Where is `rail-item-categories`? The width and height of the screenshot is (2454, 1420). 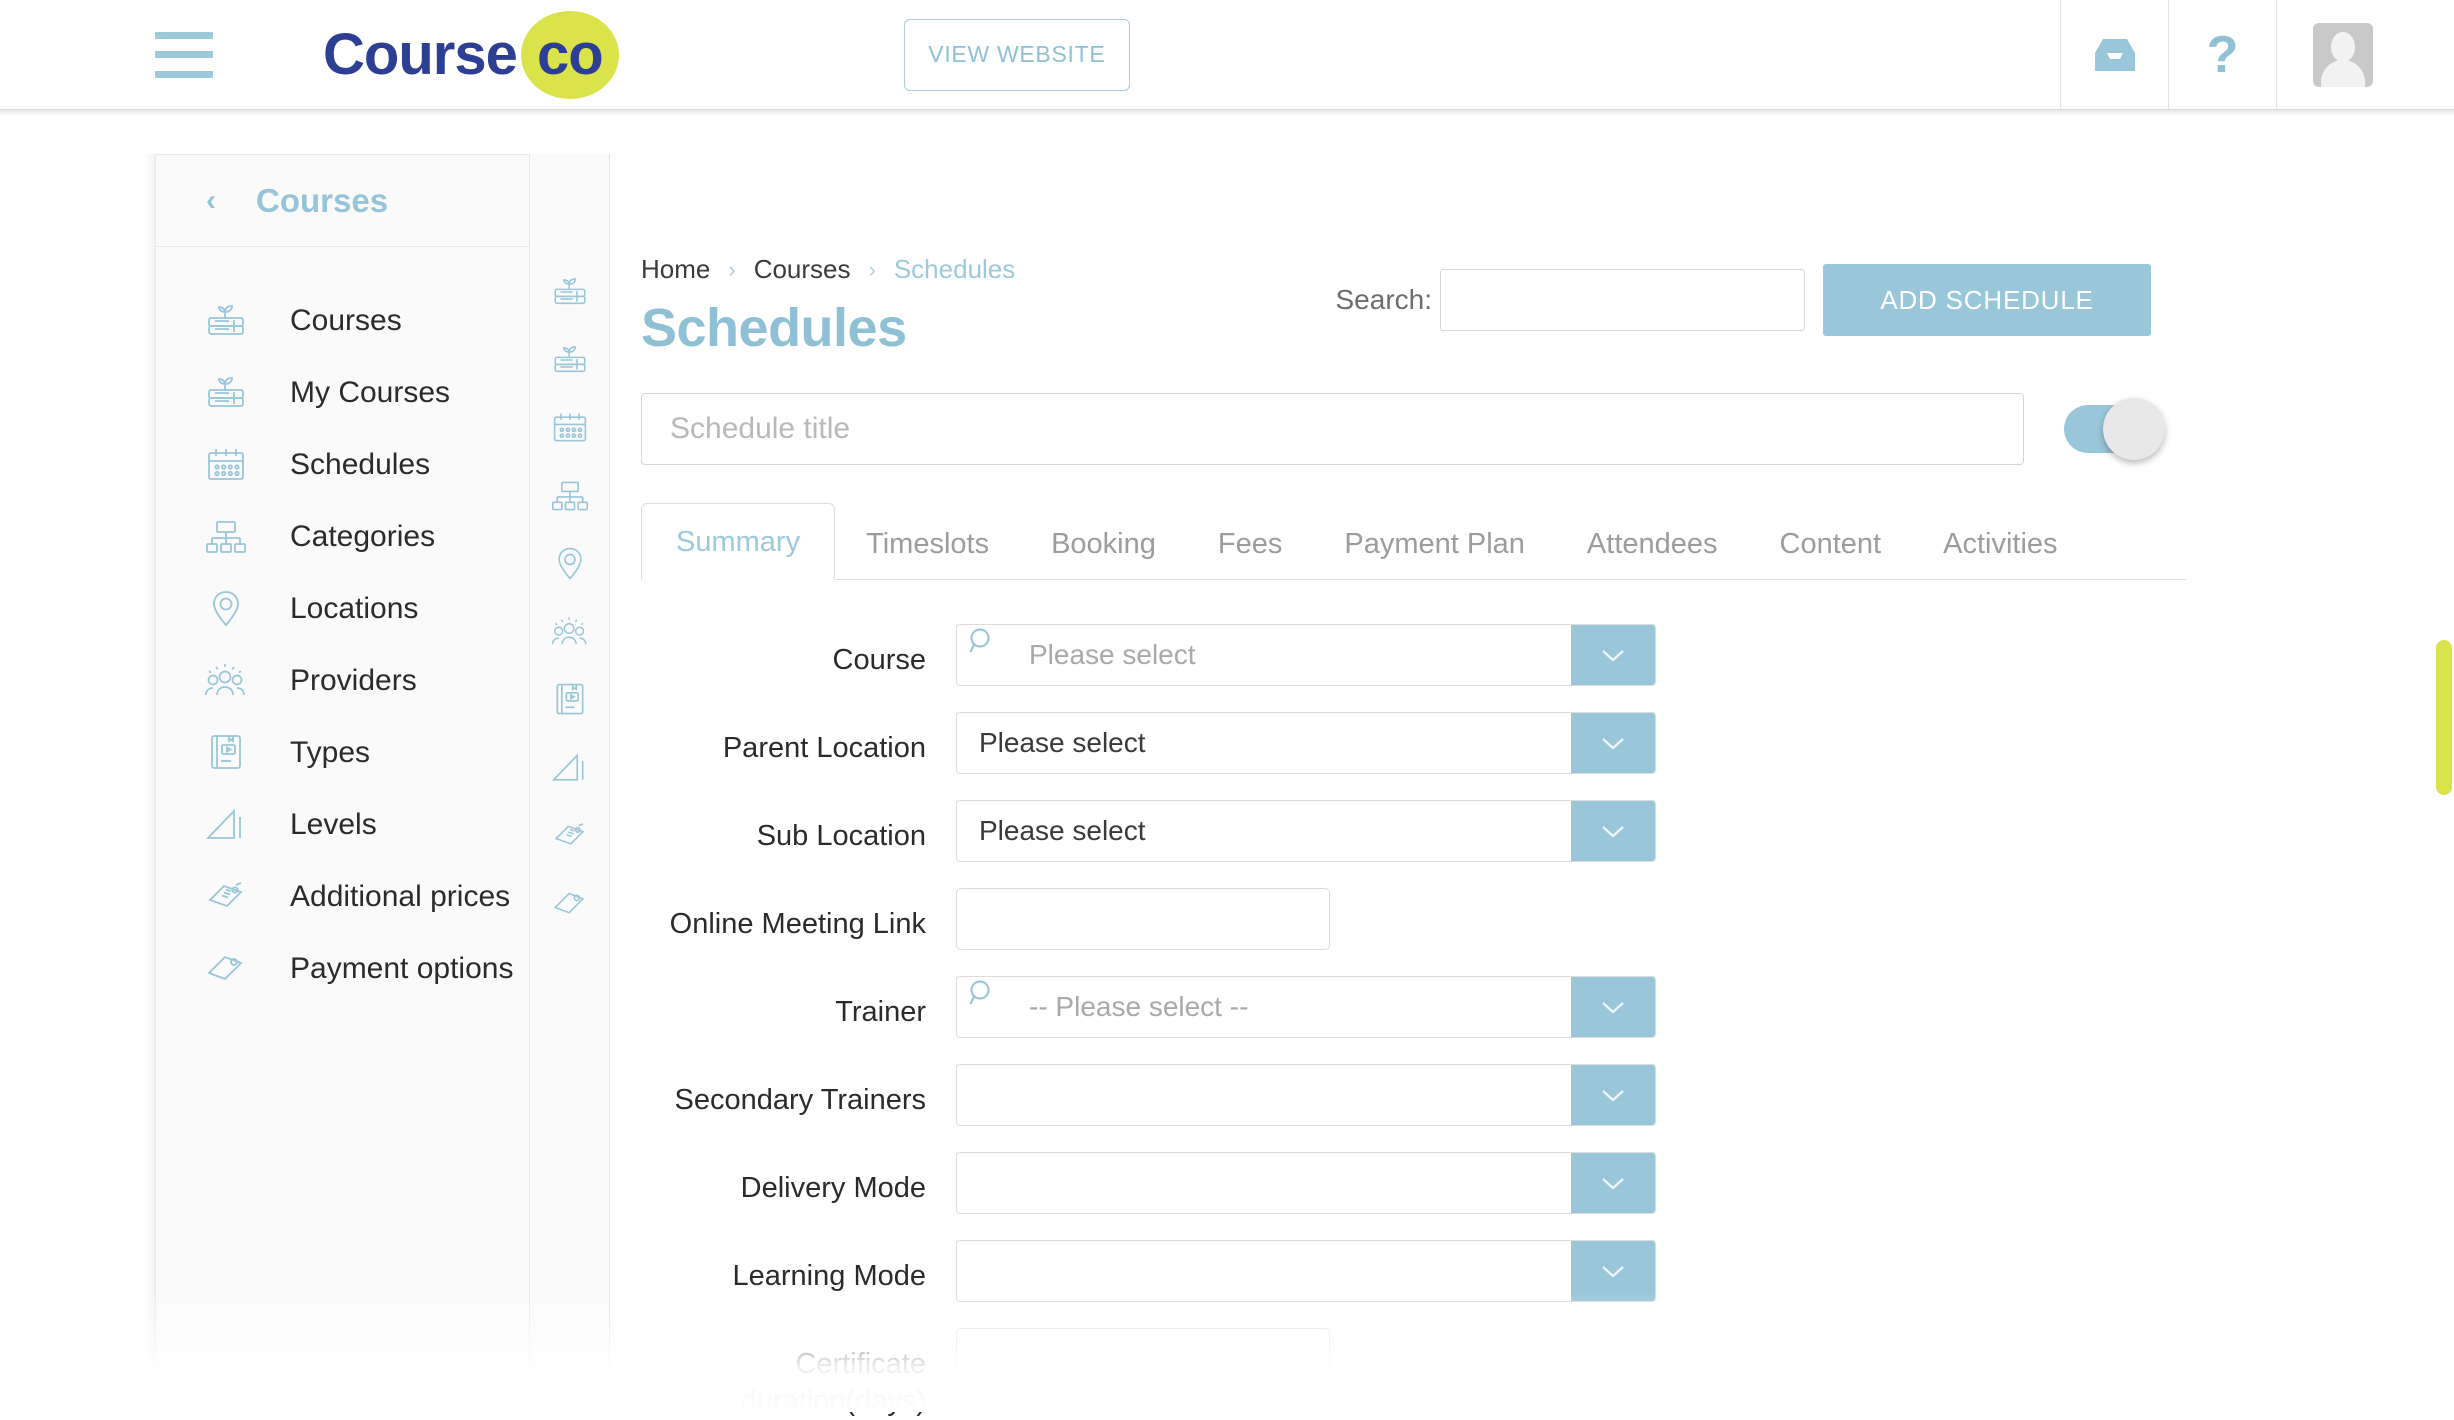
rail-item-categories is located at coordinates (569, 498).